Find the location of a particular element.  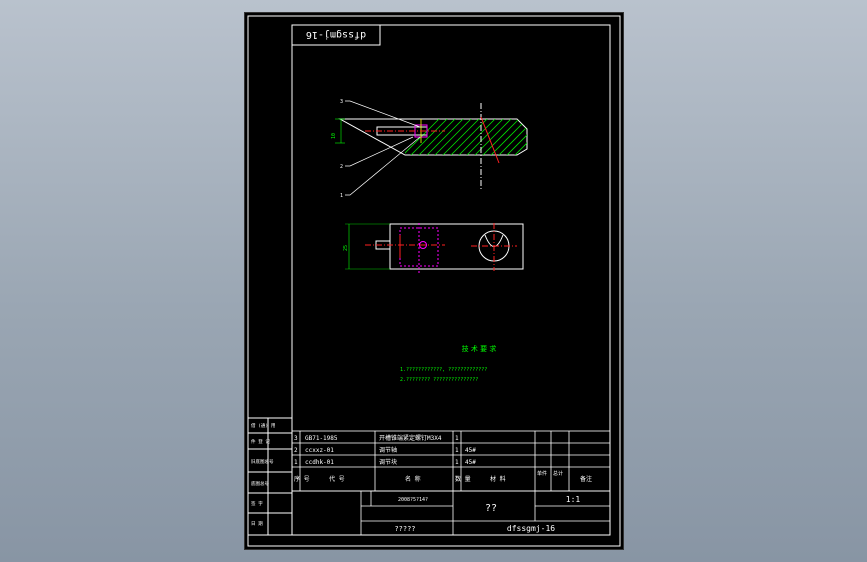

bom-row-no: 1 is located at coordinates (296, 462).